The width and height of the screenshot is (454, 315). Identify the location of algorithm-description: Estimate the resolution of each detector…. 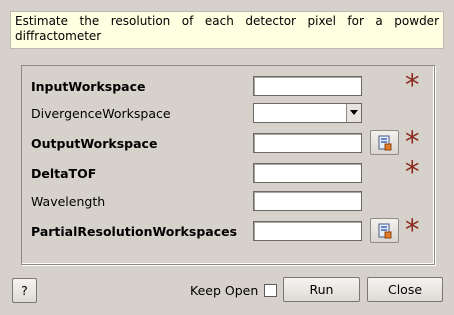
(227, 30).